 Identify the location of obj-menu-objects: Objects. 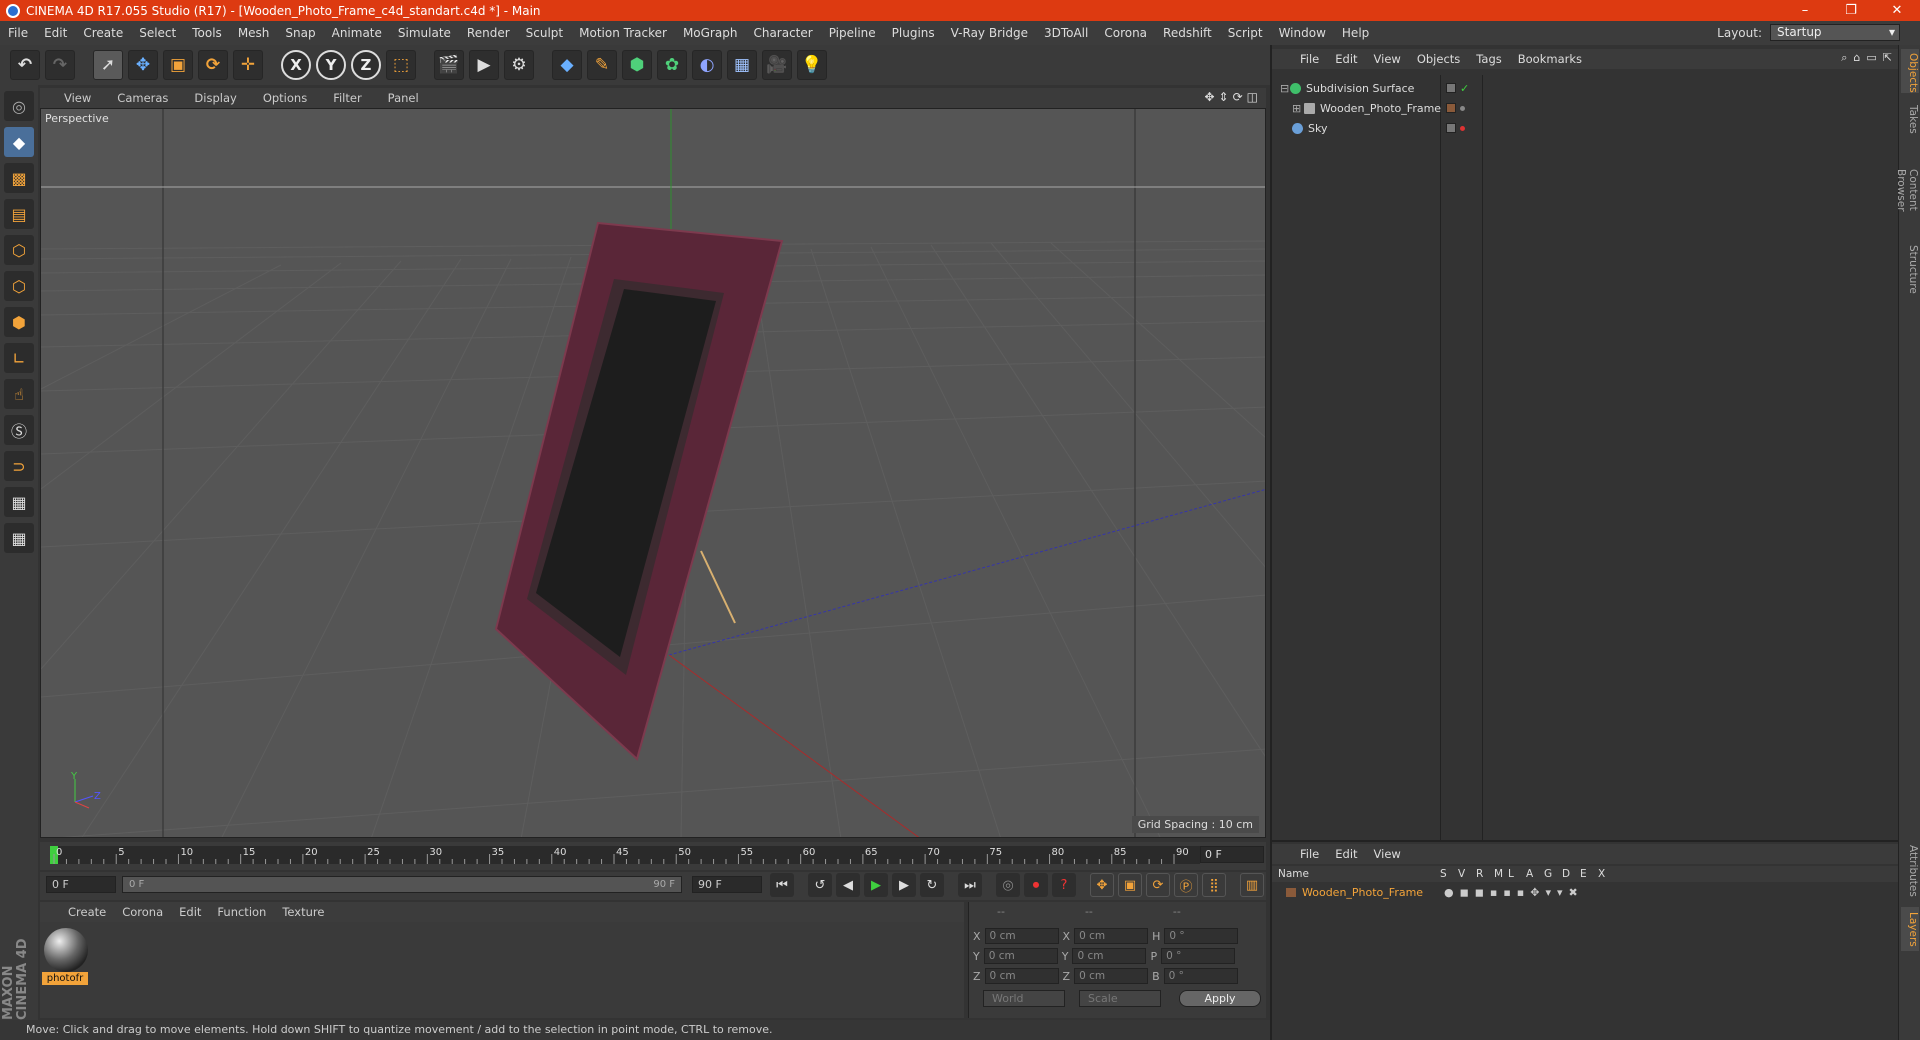
(1438, 59).